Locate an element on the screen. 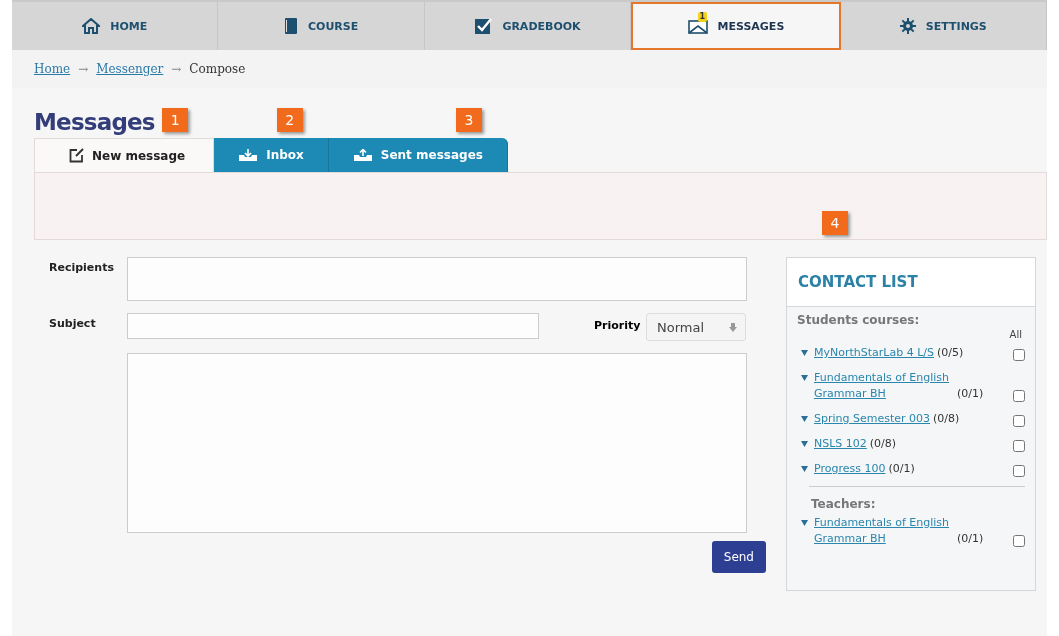  group-title: Students courses: is located at coordinates (859, 320).